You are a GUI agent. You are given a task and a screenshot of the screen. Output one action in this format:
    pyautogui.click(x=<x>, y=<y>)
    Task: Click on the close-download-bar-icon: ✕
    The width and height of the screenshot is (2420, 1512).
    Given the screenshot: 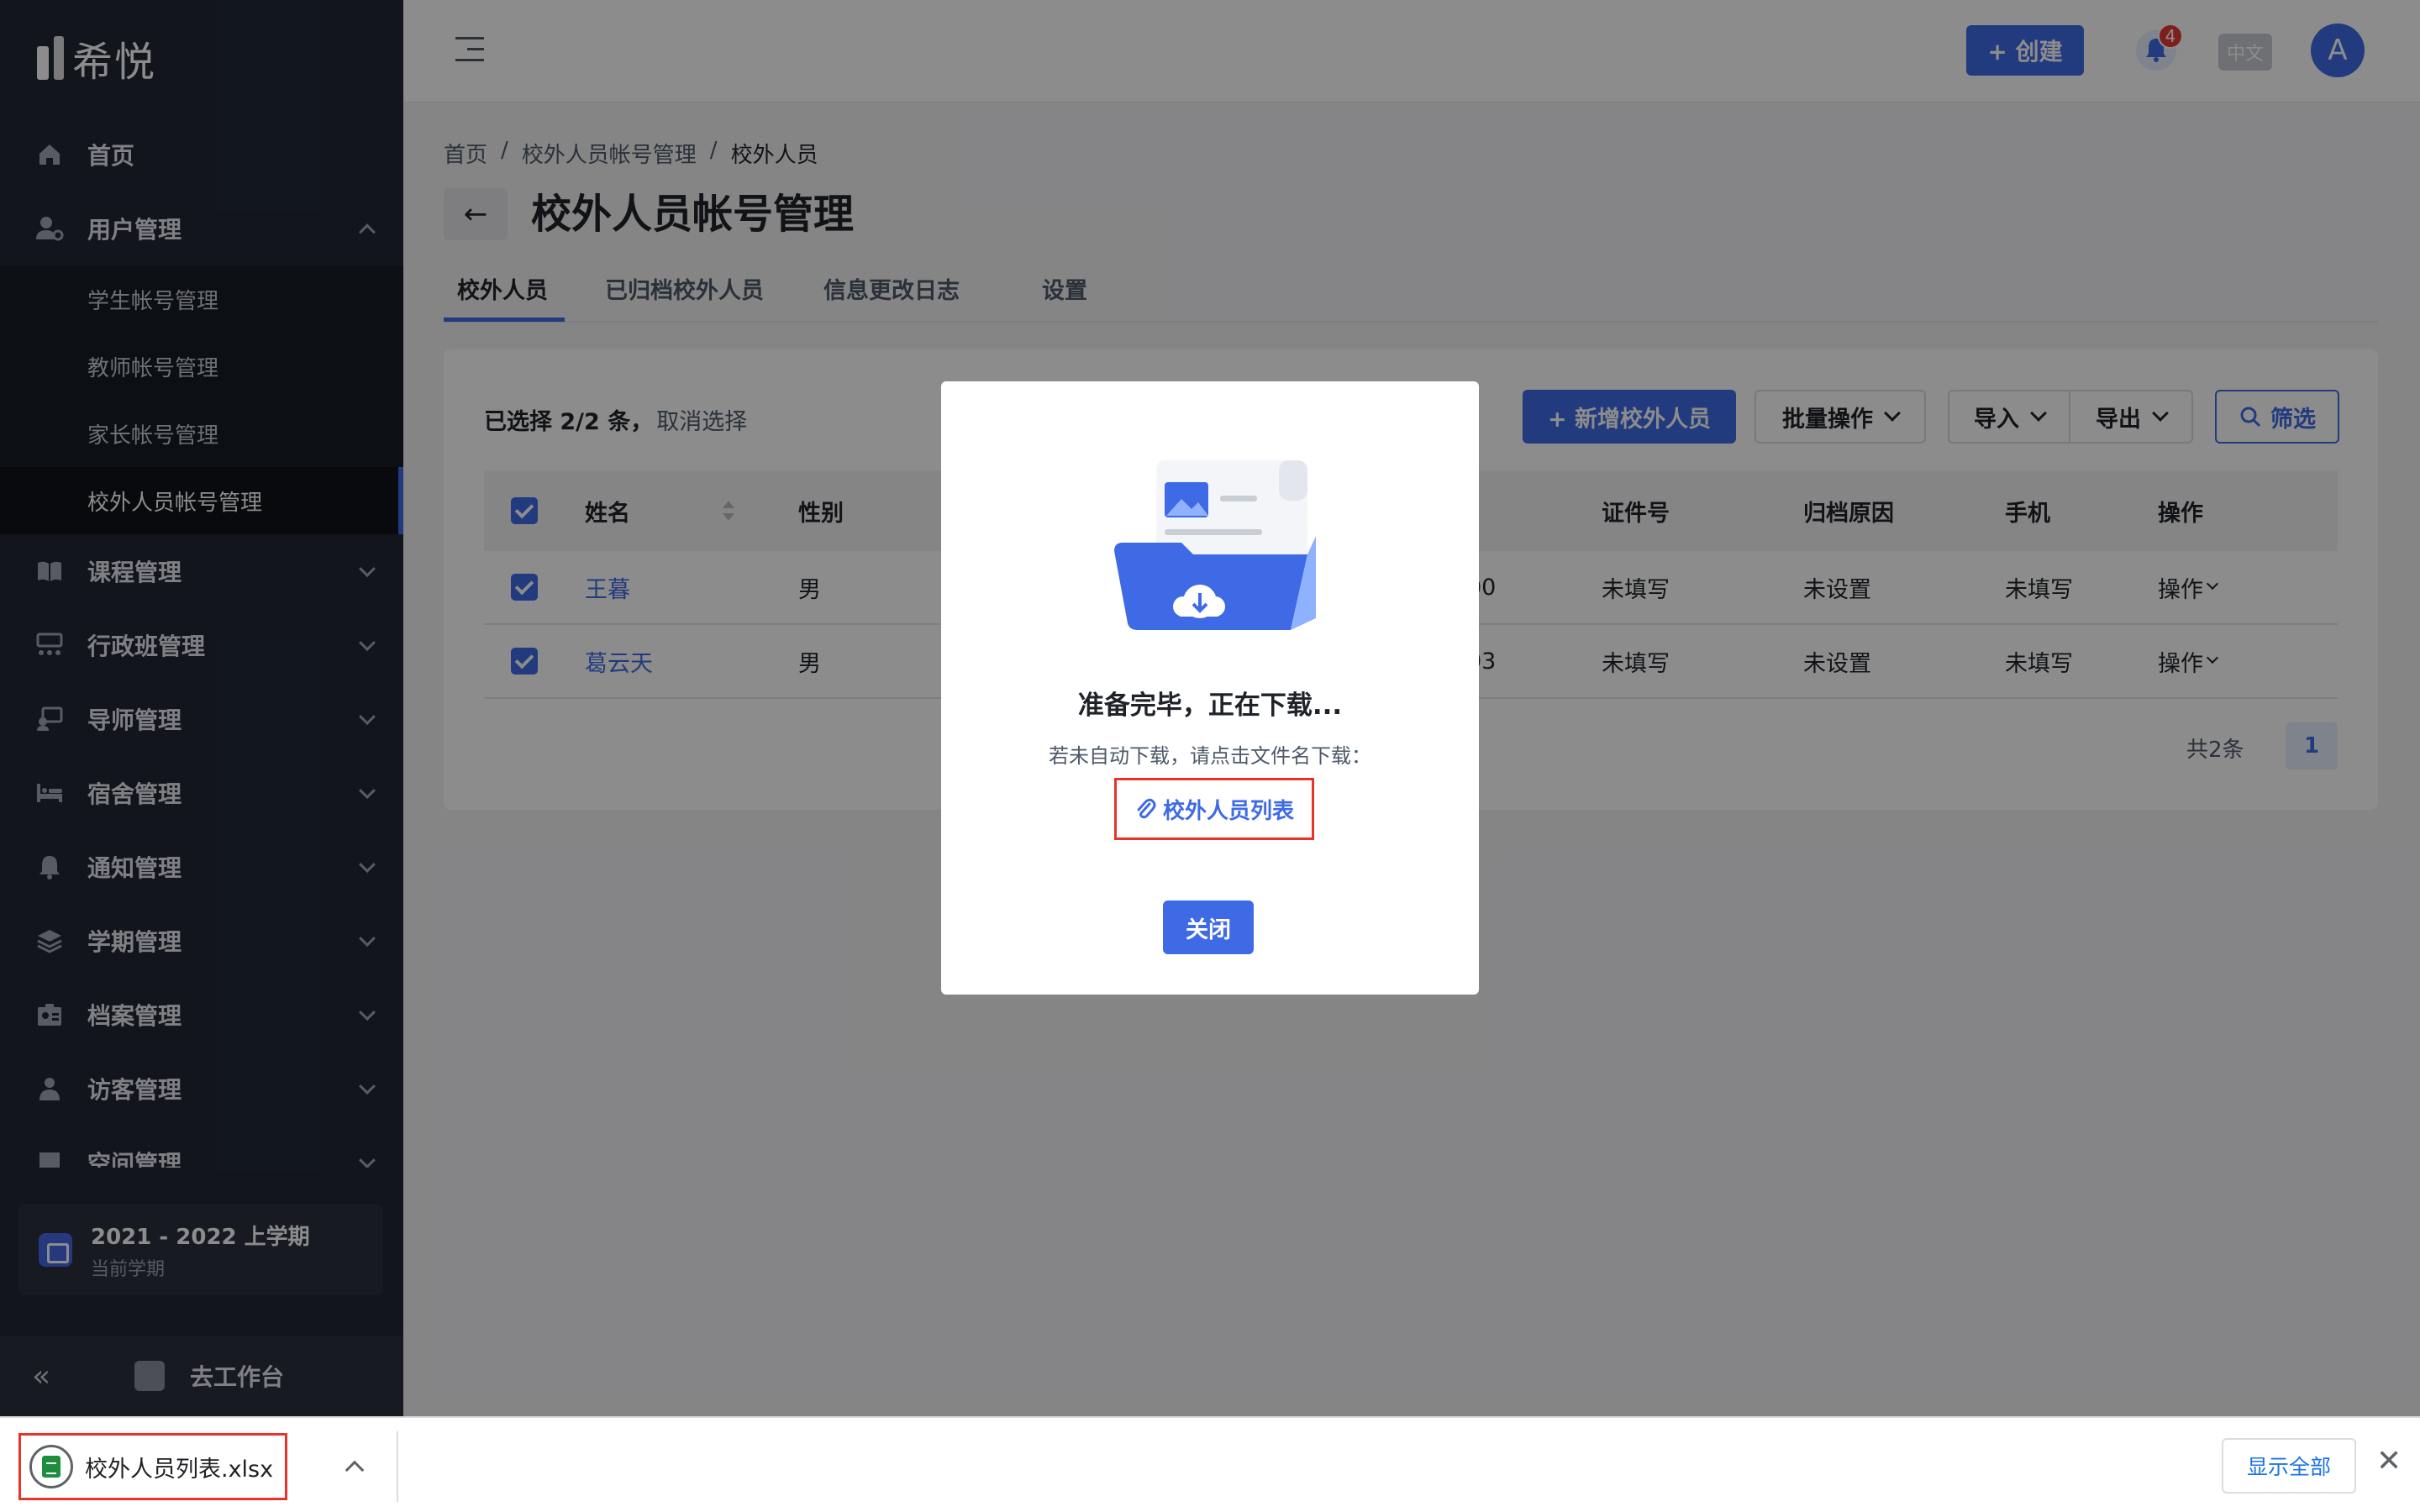 What is the action you would take?
    pyautogui.click(x=2389, y=1461)
    